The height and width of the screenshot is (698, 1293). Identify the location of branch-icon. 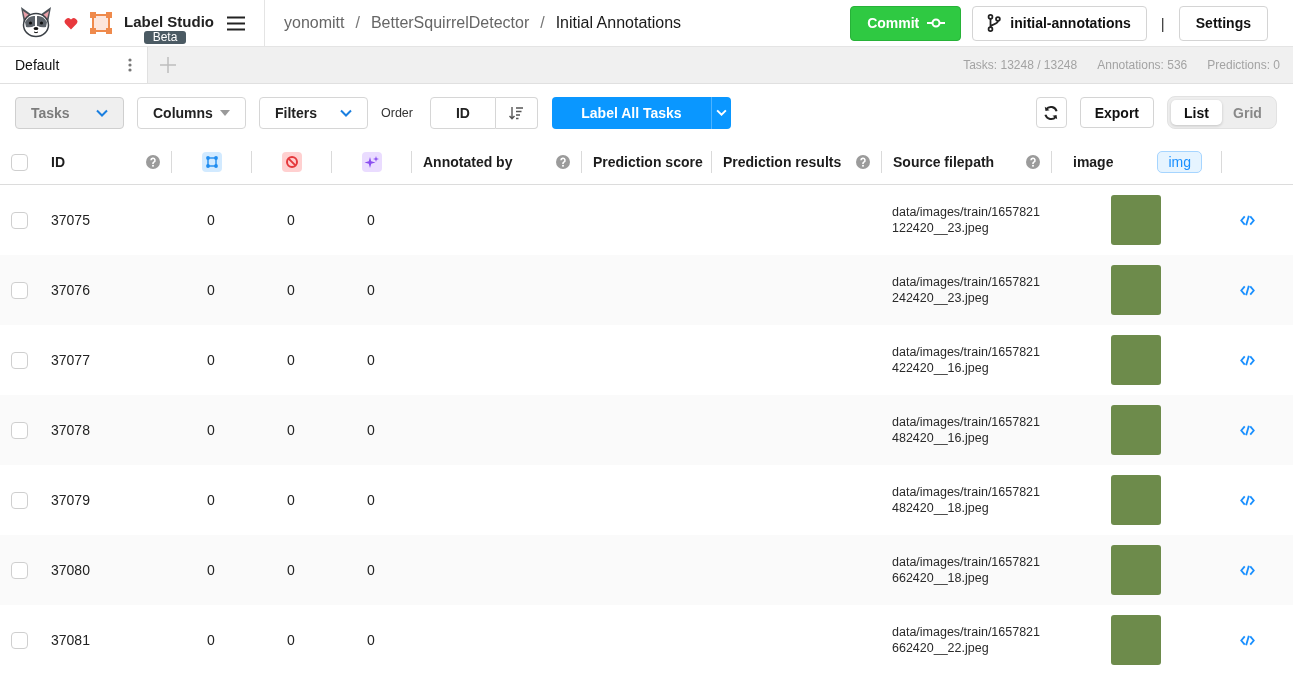
(994, 23).